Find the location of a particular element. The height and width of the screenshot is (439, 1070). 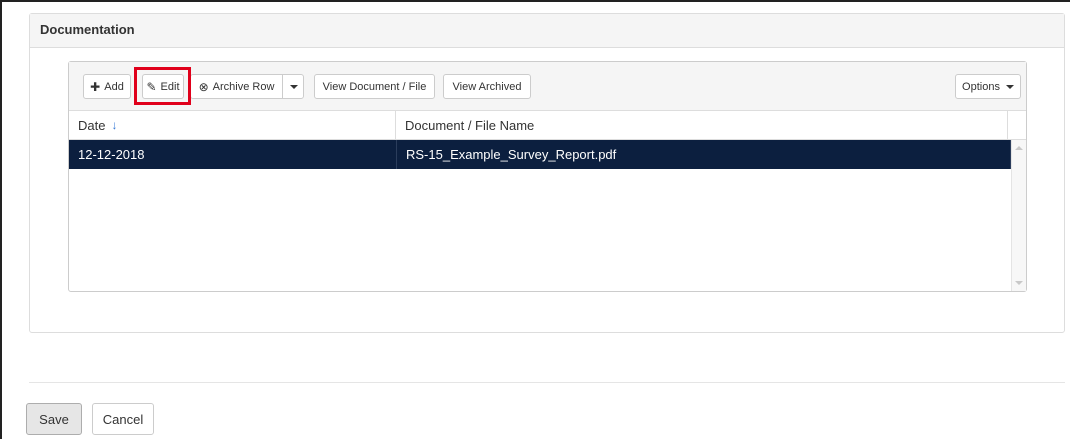

add-button-label: Add is located at coordinates (114, 86).